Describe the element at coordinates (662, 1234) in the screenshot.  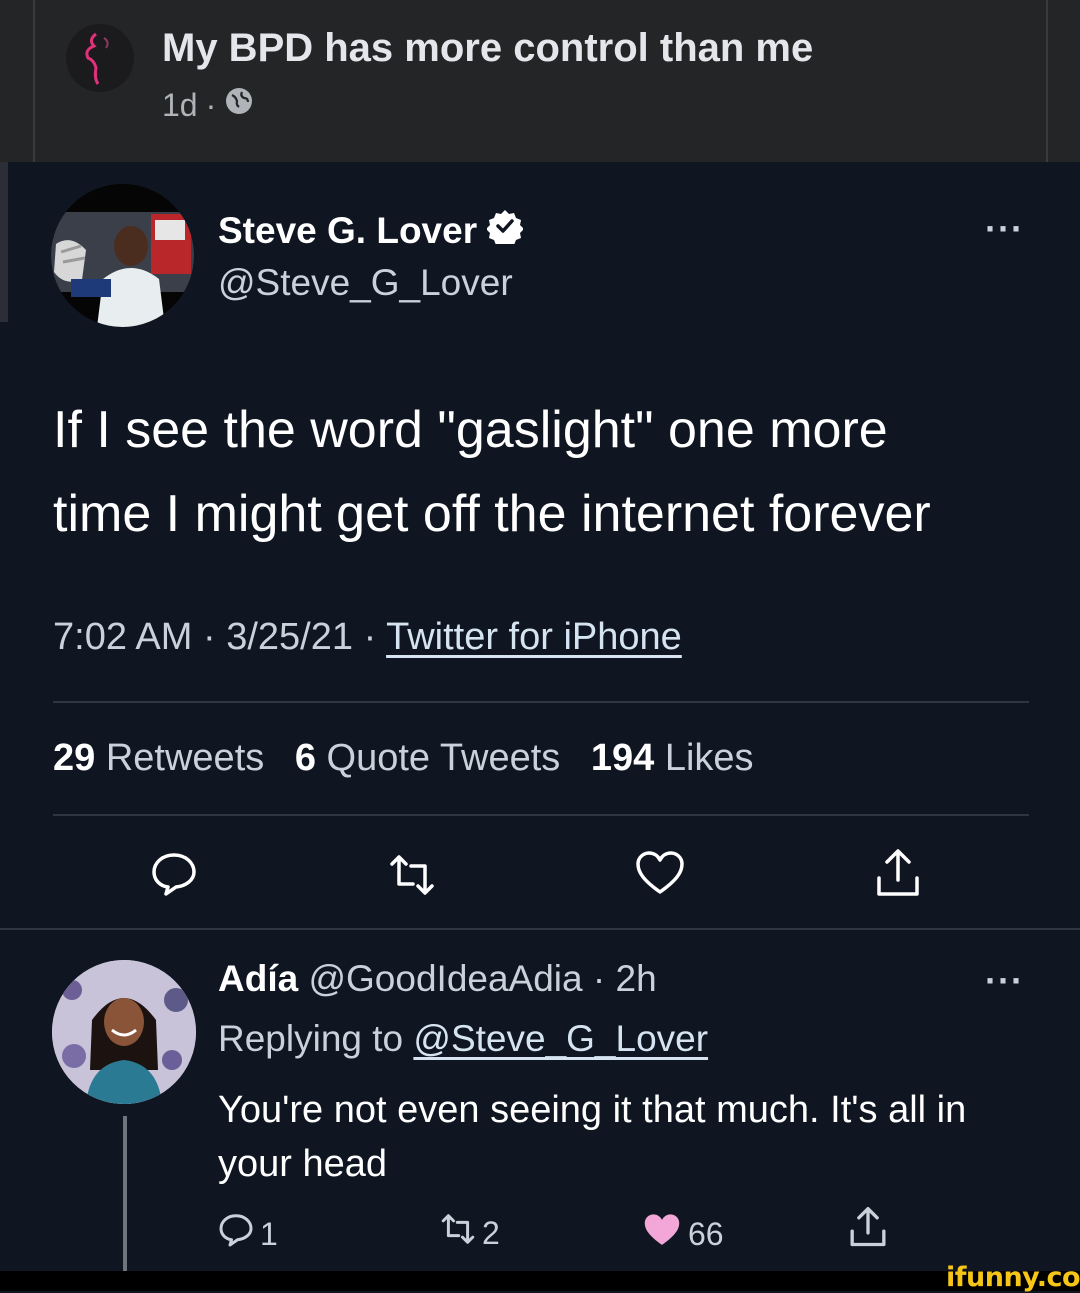
I see `liked-heart-icon` at that location.